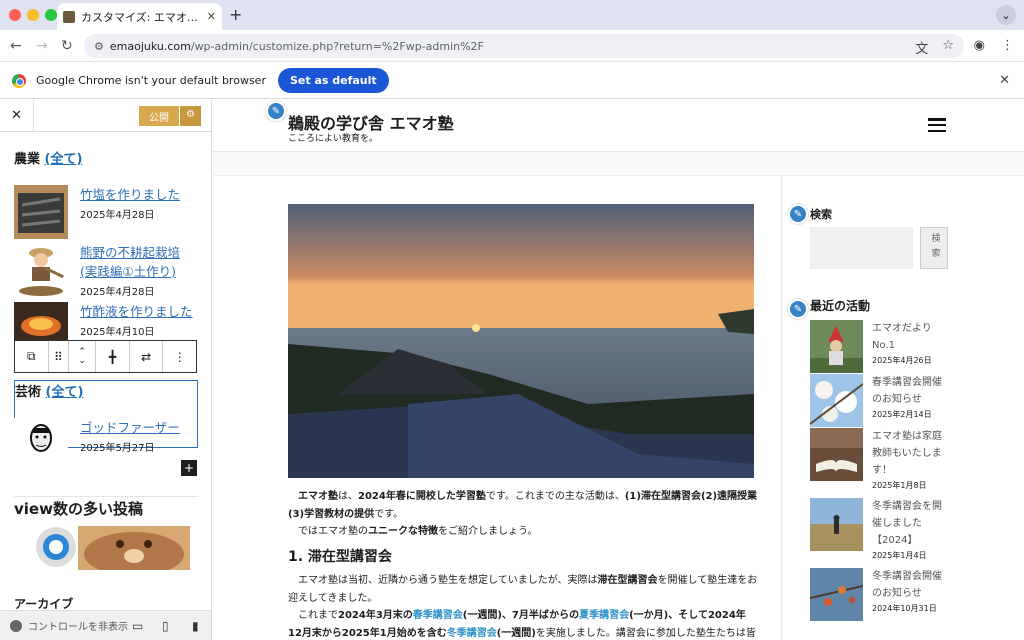 The width and height of the screenshot is (1024, 640). Describe the element at coordinates (211, 16) in the screenshot. I see `tab-close-icon: ✕` at that location.